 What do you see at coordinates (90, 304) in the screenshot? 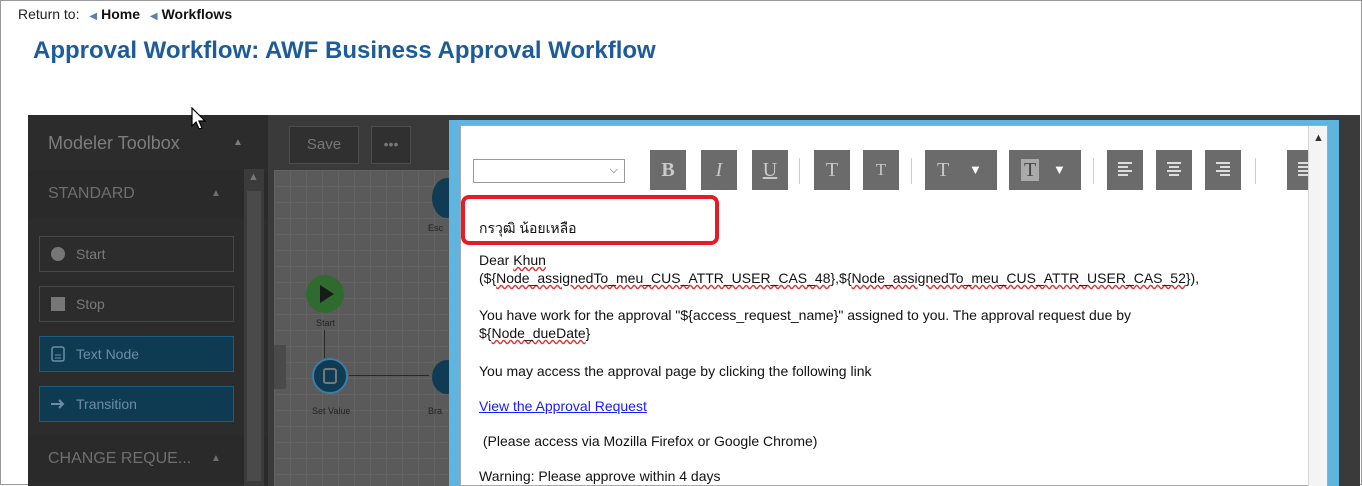
I see `toolbox-item-label: Stop` at bounding box center [90, 304].